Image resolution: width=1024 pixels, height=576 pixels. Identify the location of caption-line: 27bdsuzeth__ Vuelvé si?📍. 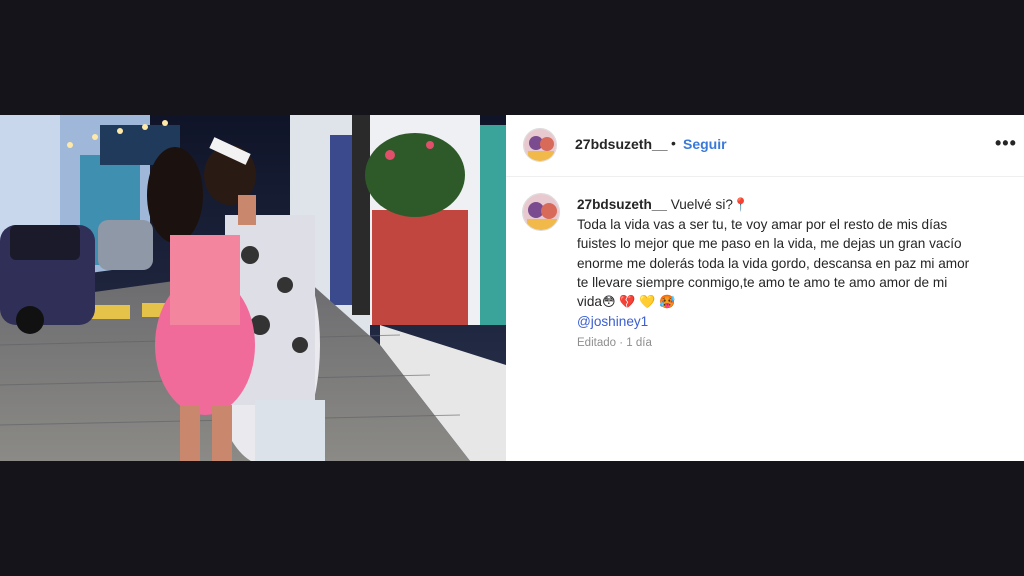
(792, 205).